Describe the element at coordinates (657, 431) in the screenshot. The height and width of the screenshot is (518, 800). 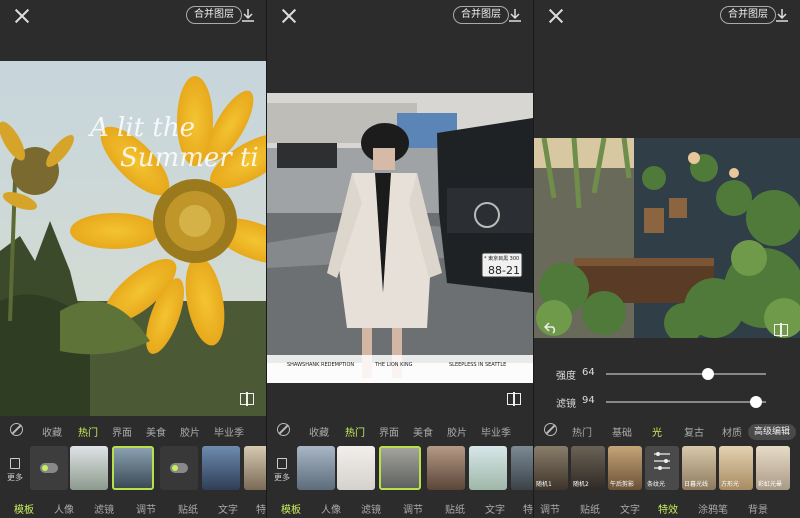
I see `category-light: 光` at that location.